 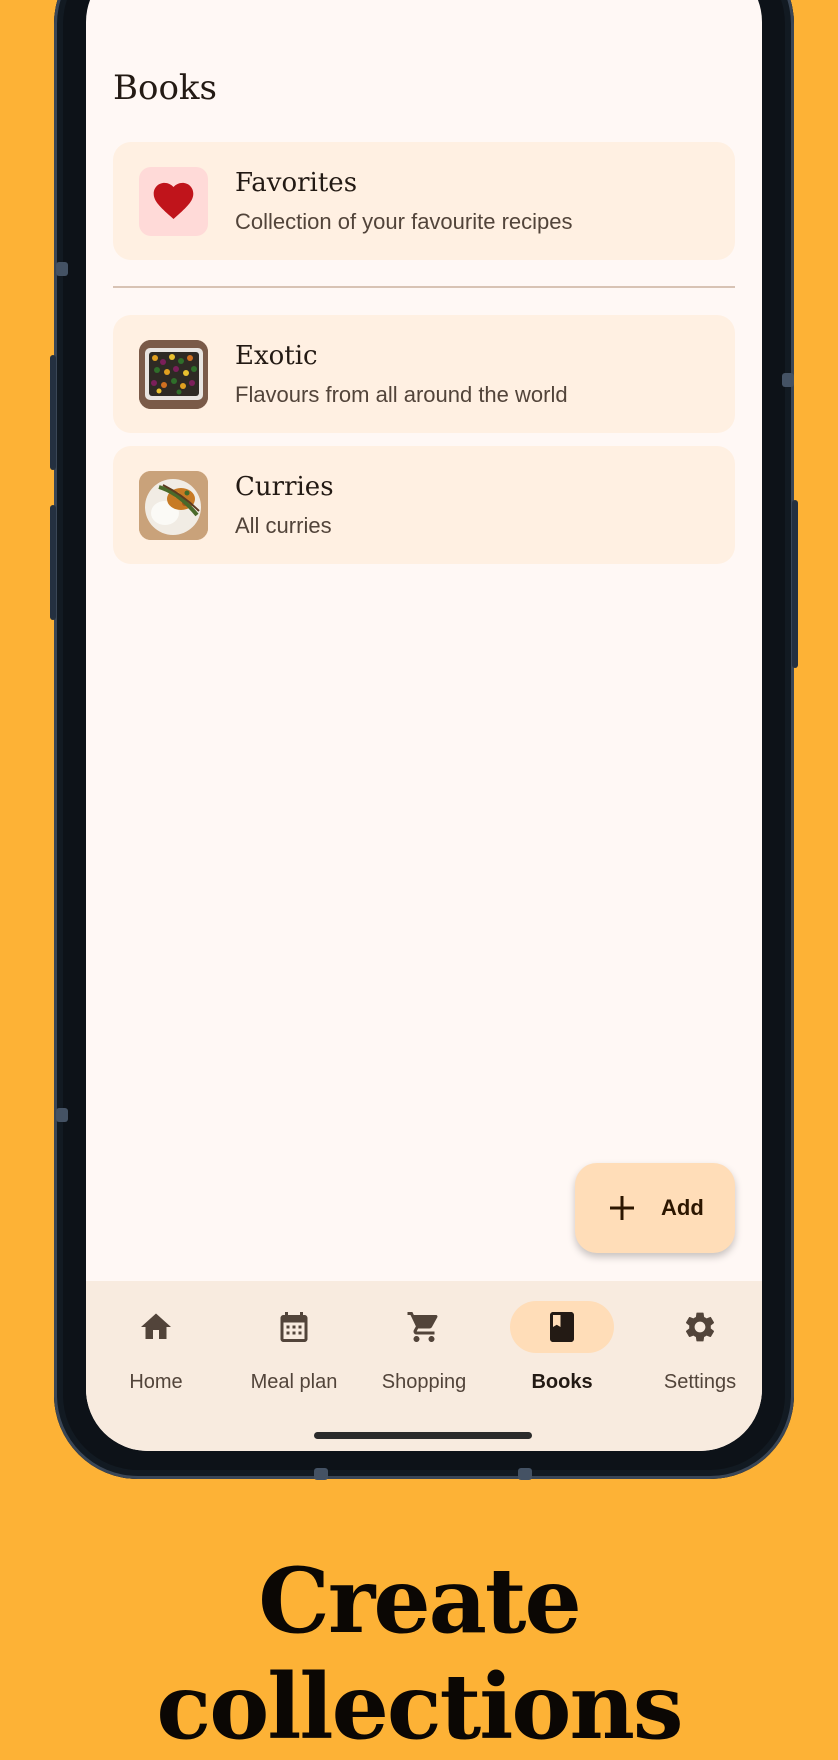 What do you see at coordinates (173, 505) in the screenshot?
I see `curry-dish-photo` at bounding box center [173, 505].